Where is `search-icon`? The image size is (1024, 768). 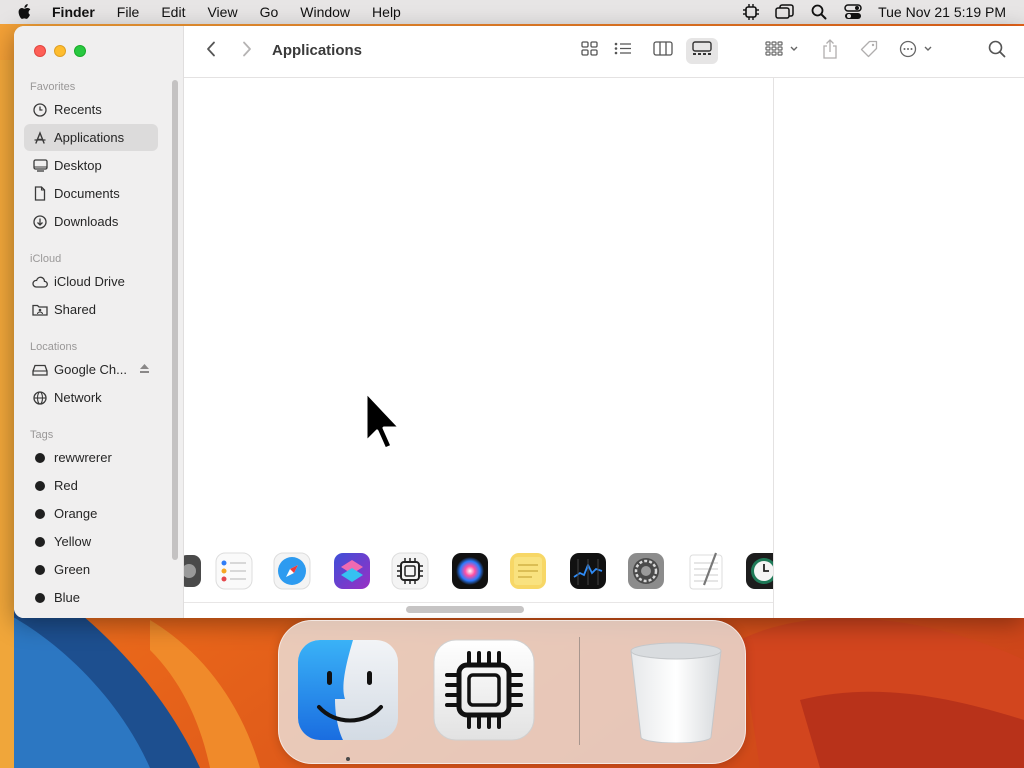 search-icon is located at coordinates (819, 12).